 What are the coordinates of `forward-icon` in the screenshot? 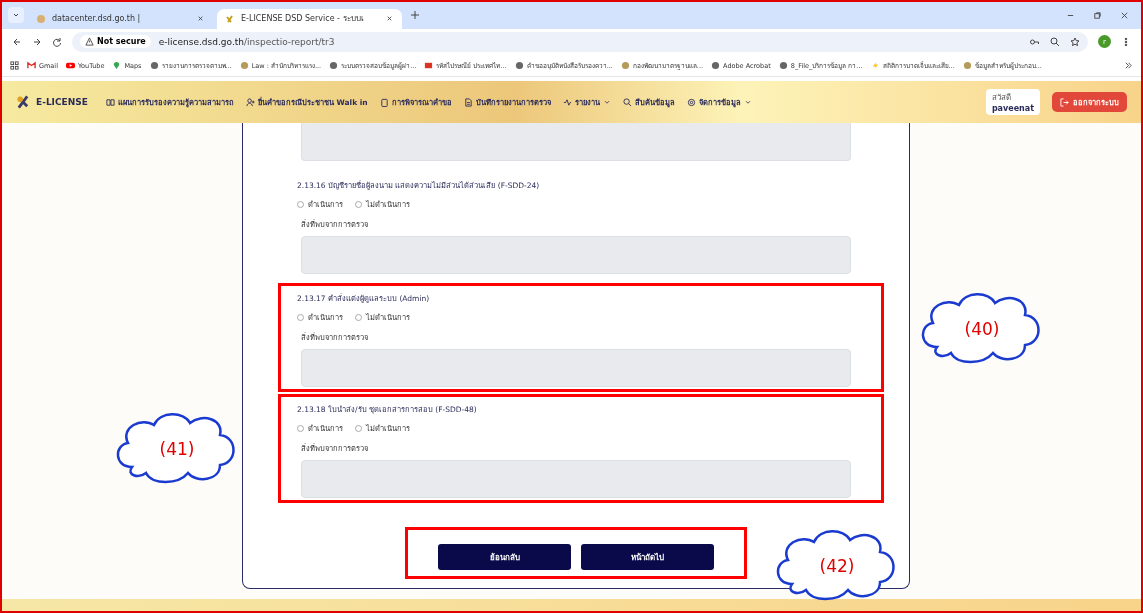 It's located at (37, 41).